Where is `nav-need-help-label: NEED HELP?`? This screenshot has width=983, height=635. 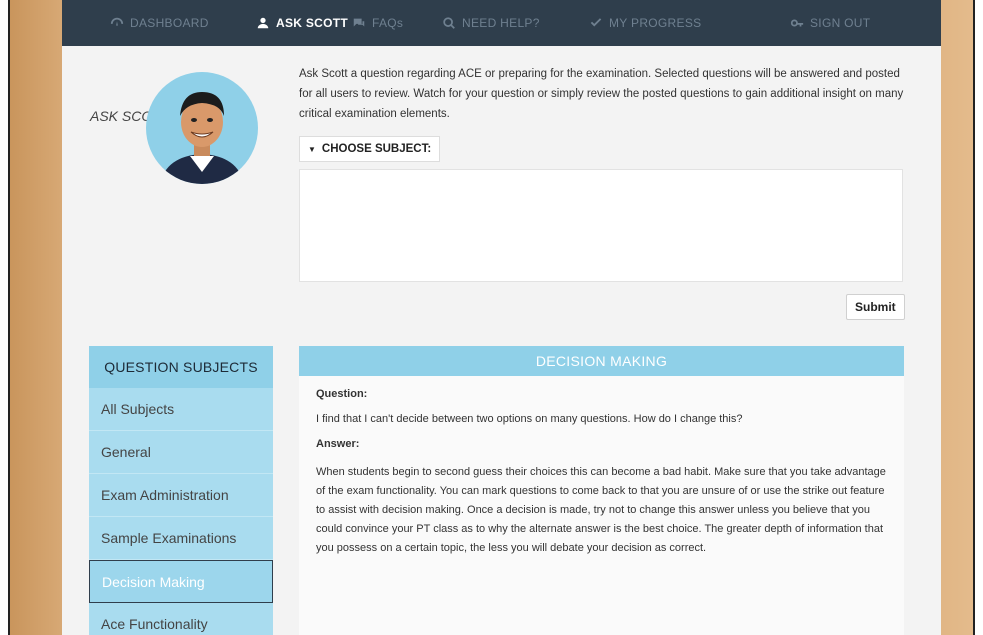 nav-need-help-label: NEED HELP? is located at coordinates (501, 23).